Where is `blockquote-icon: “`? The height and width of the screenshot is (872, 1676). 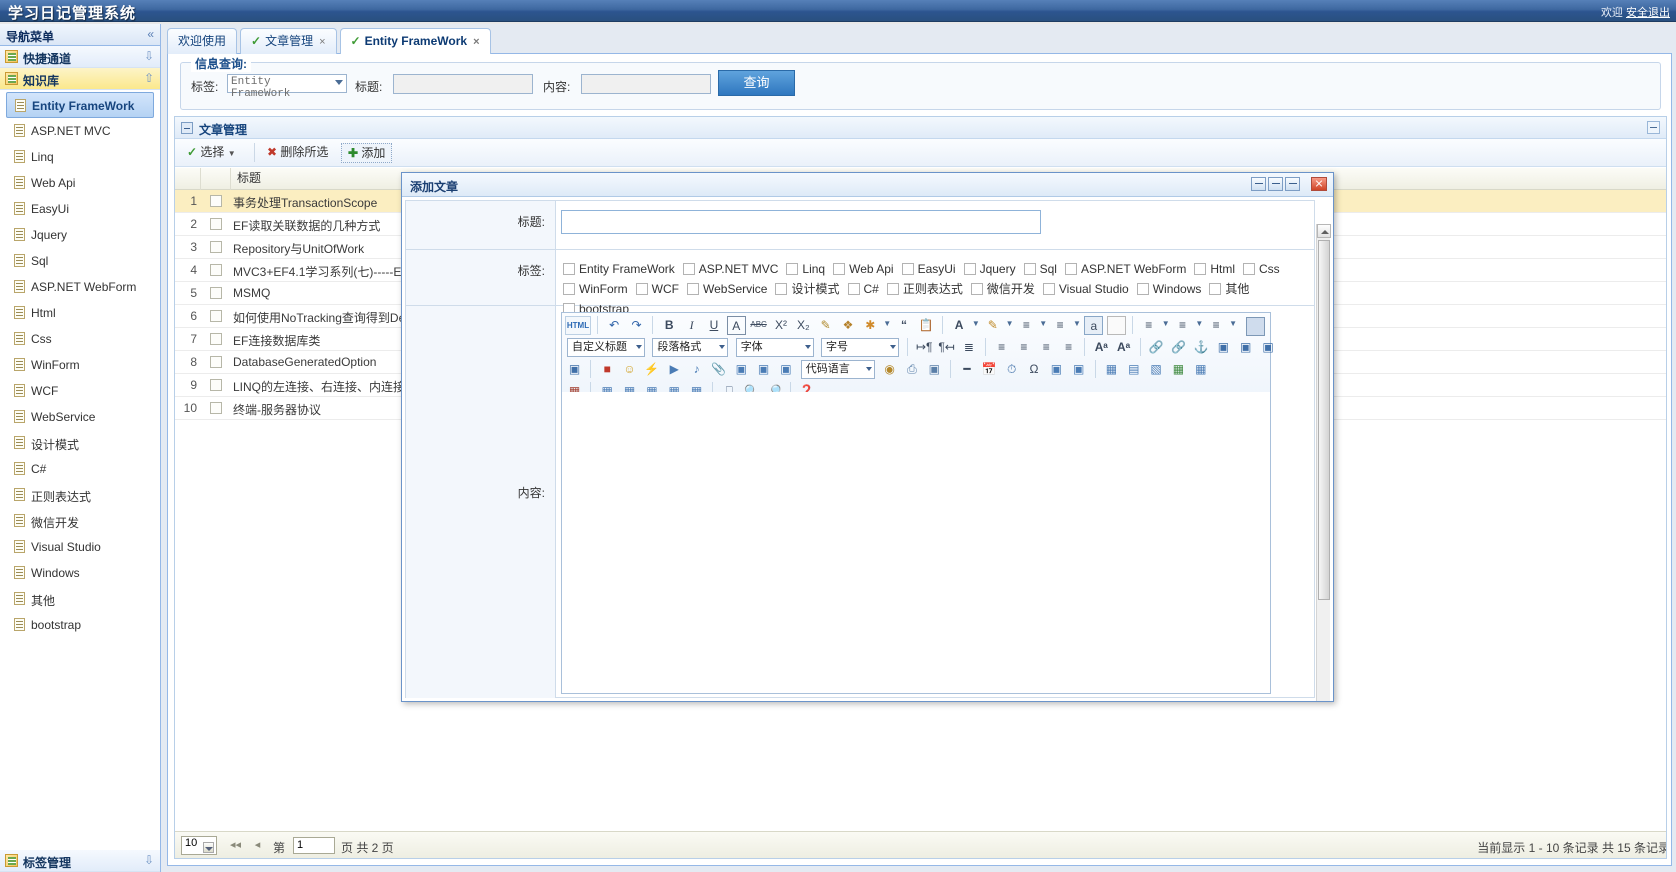
blockquote-icon: “ is located at coordinates (904, 325).